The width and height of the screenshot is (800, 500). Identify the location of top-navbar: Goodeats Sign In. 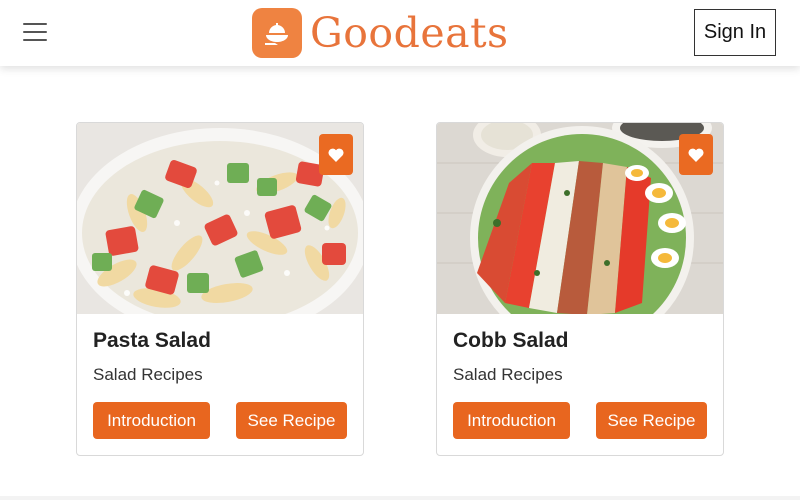
(400, 33).